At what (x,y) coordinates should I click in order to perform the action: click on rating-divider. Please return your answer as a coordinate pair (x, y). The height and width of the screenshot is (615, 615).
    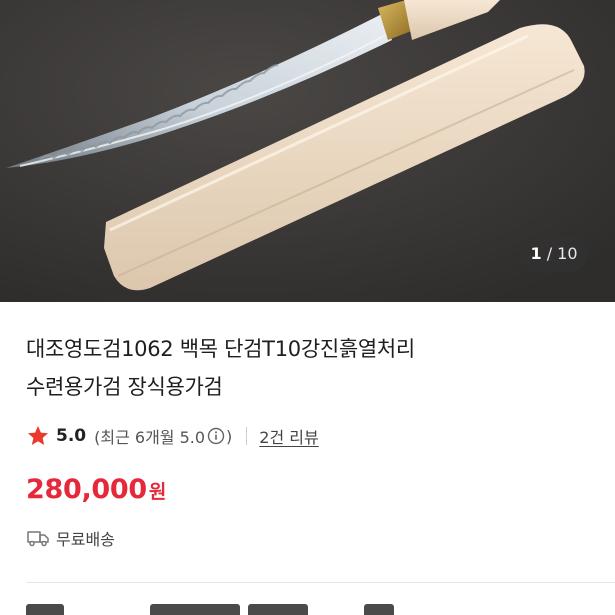
    Looking at the image, I should click on (247, 436).